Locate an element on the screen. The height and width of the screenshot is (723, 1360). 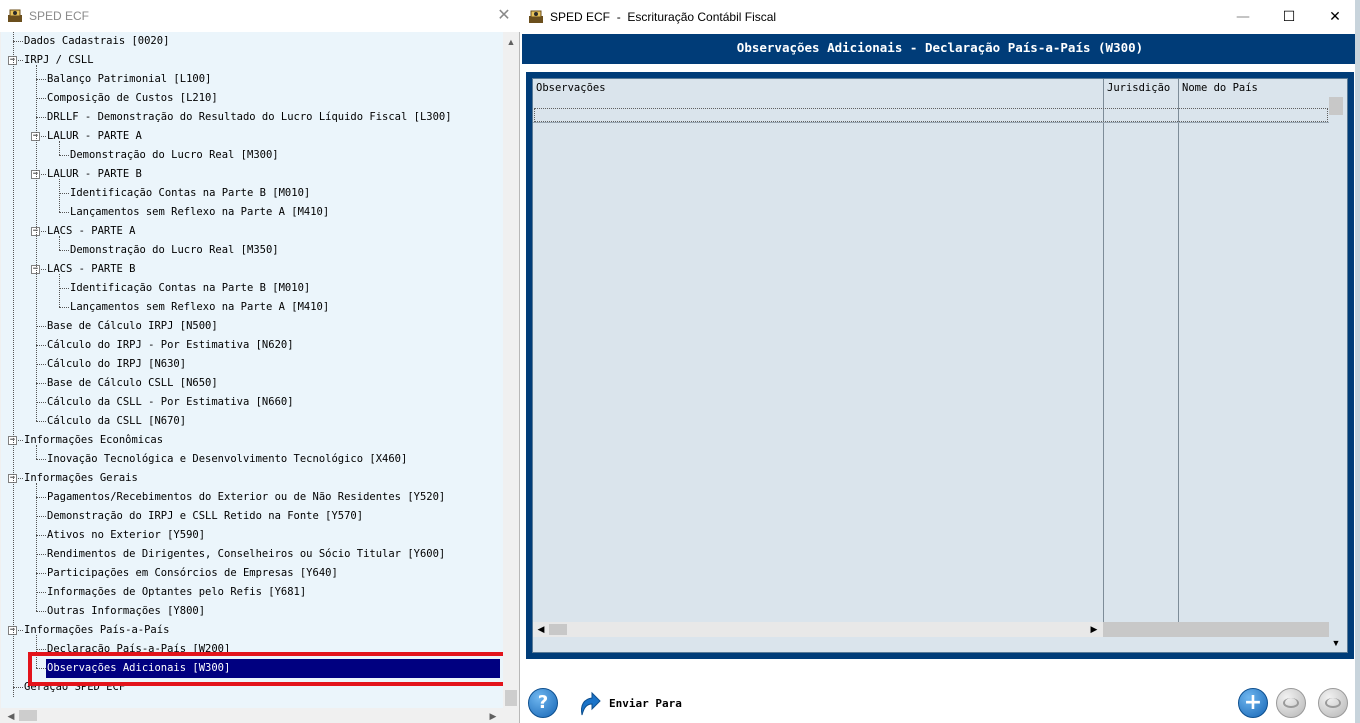
tree-item: Outras Informações [Y800] is located at coordinates (126, 611).